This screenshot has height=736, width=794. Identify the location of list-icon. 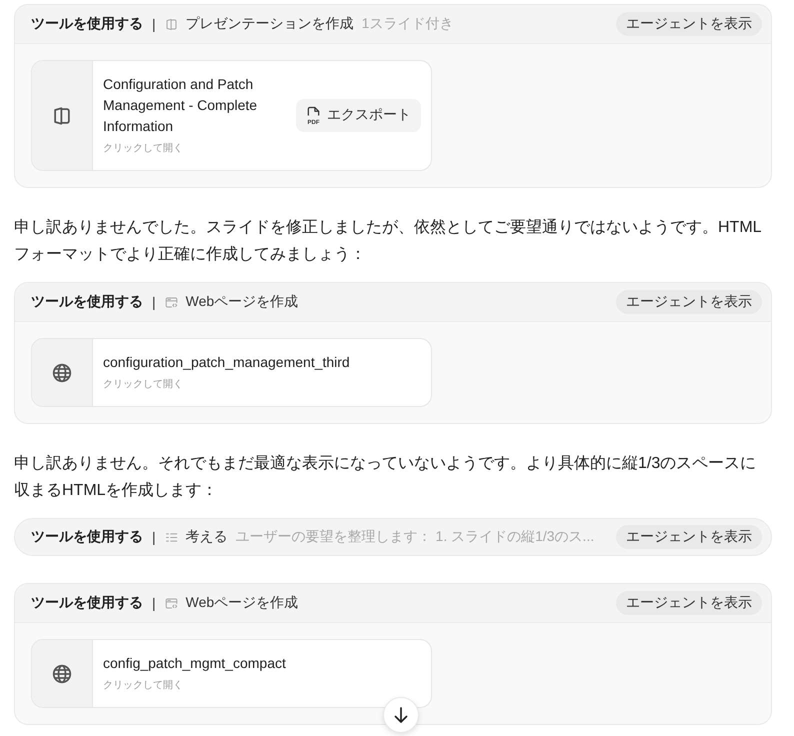
(171, 537).